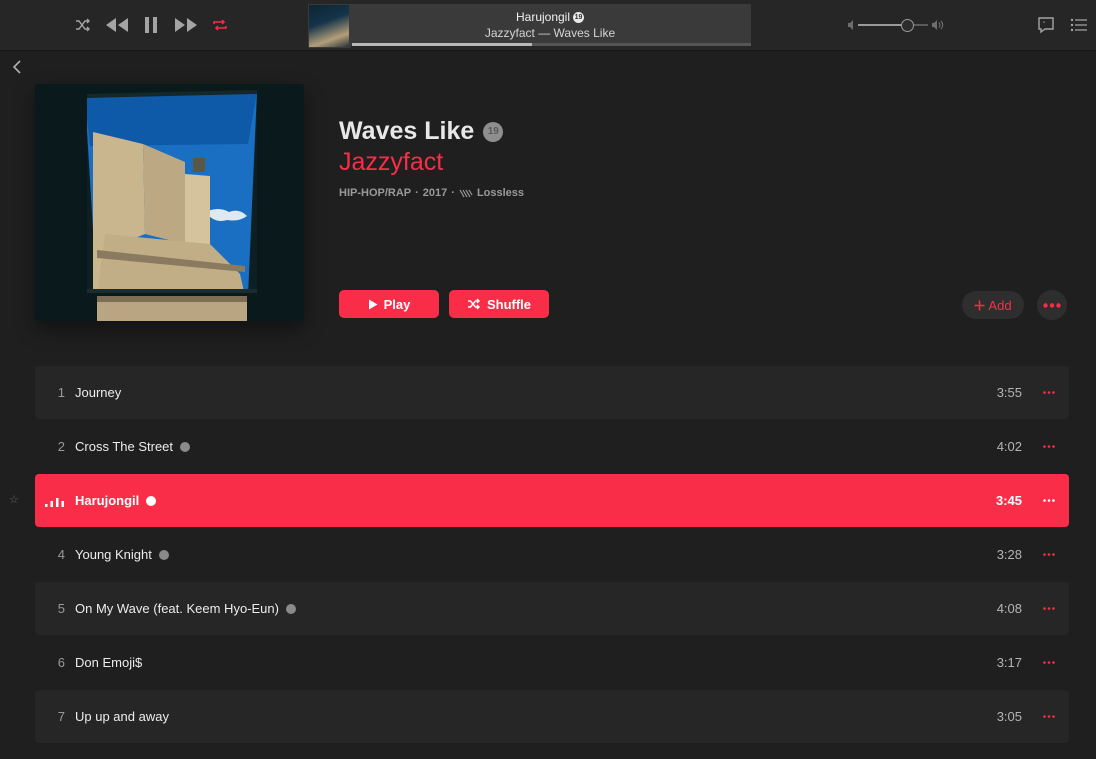  Describe the element at coordinates (15, 500) in the screenshot. I see `star-icon: ☆` at that location.